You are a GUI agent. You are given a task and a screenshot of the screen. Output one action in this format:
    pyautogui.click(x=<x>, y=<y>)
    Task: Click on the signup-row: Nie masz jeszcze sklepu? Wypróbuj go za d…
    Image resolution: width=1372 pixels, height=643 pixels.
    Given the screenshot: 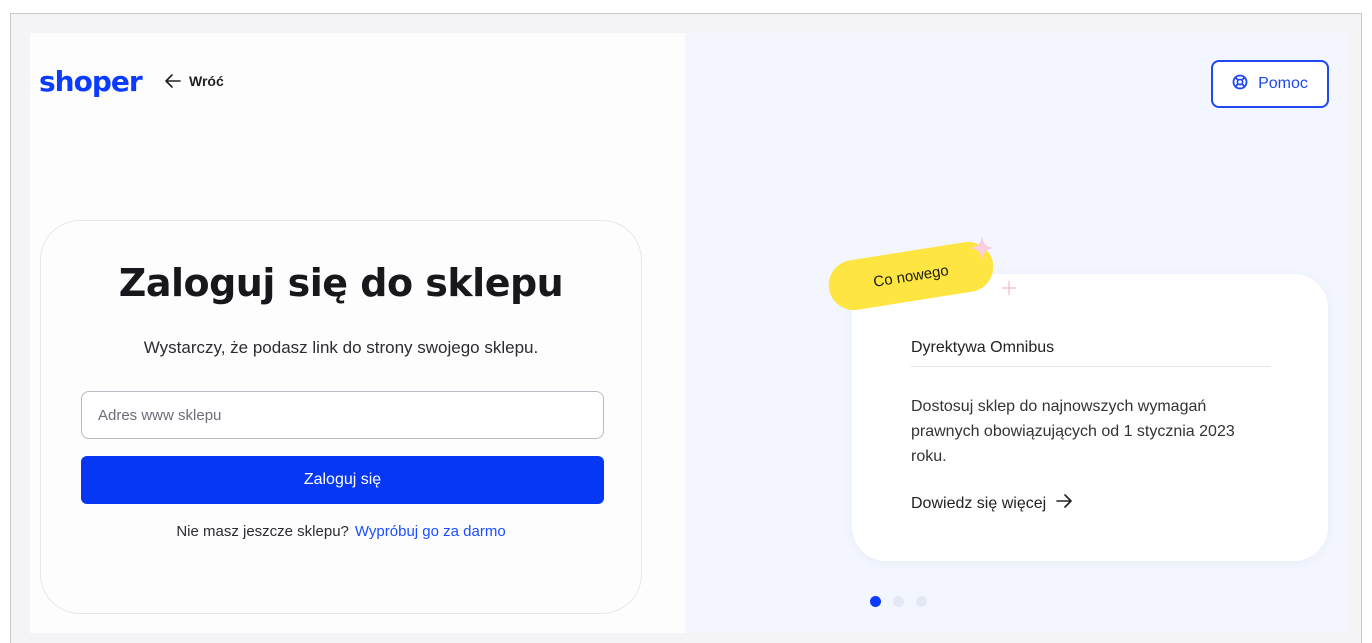 What is the action you would take?
    pyautogui.click(x=341, y=531)
    